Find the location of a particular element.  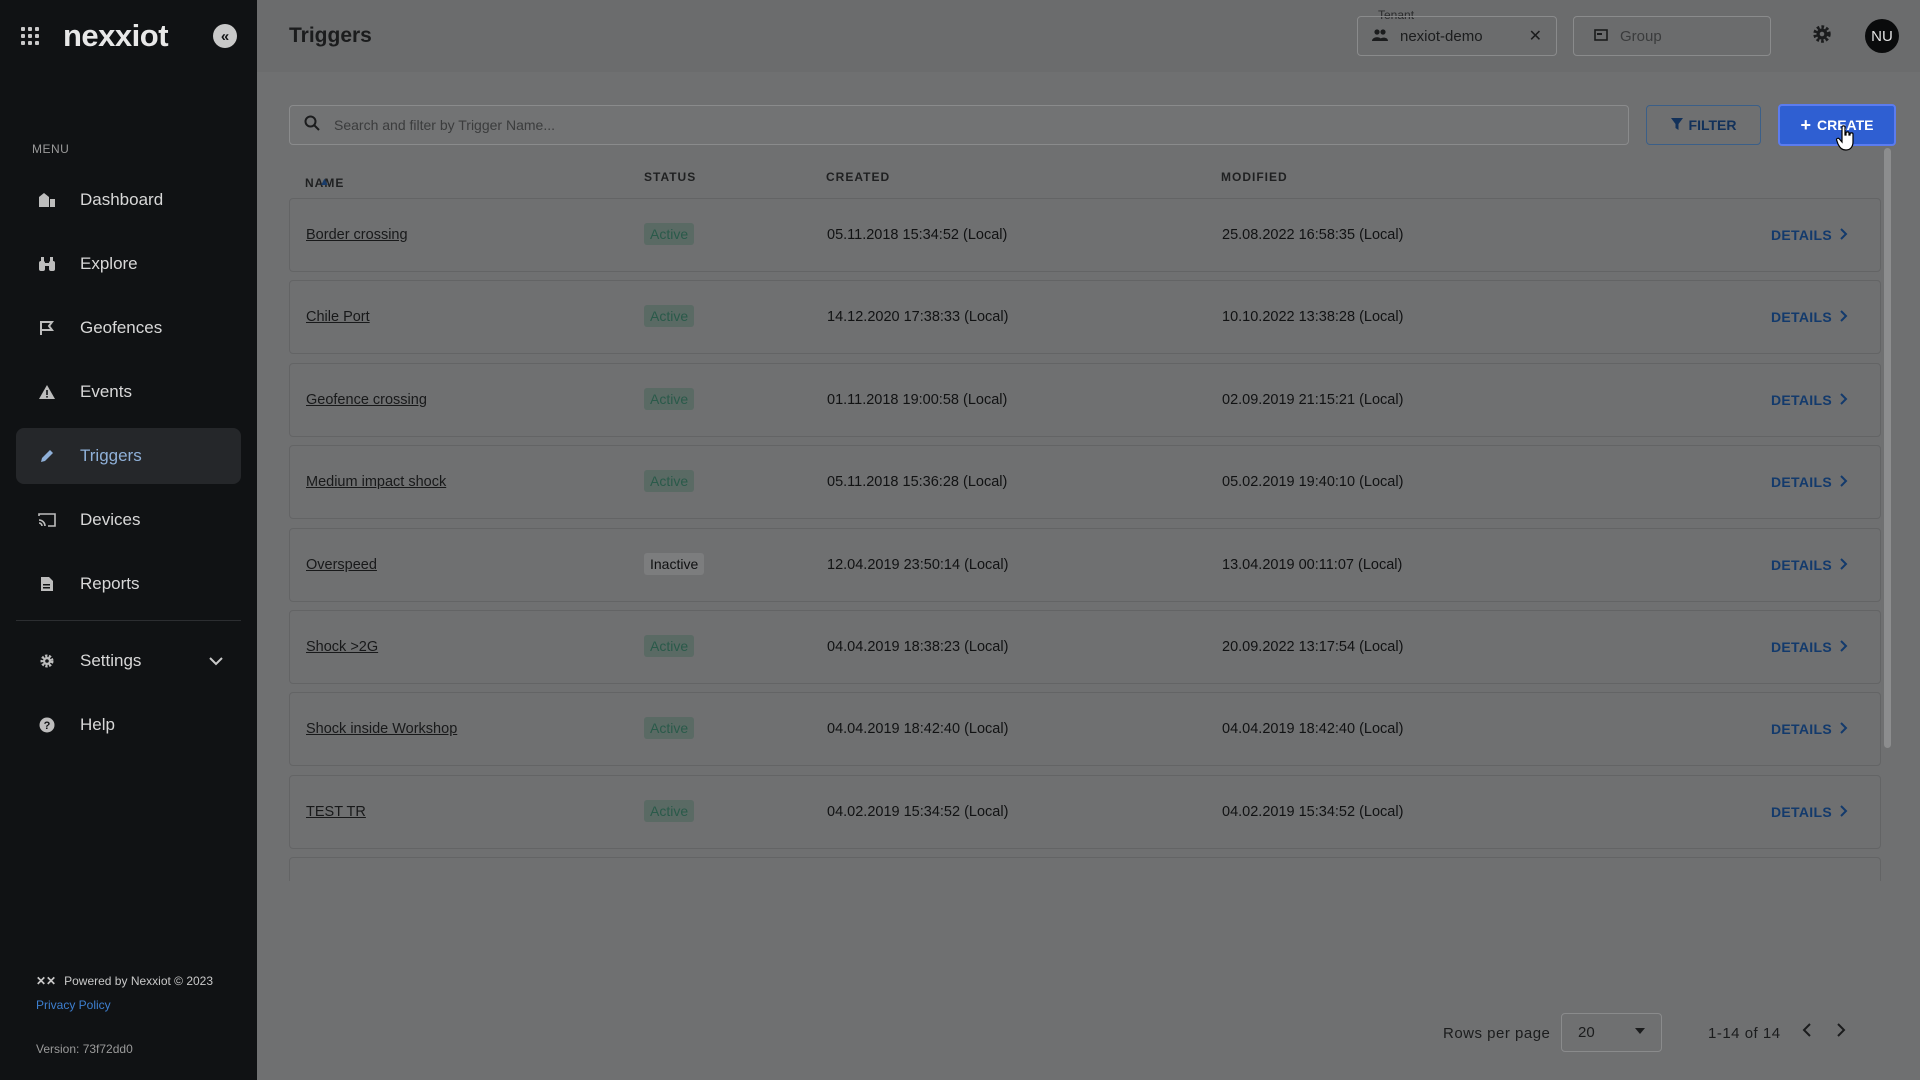

sort-ascending-icon: ▲ is located at coordinates (325, 182).